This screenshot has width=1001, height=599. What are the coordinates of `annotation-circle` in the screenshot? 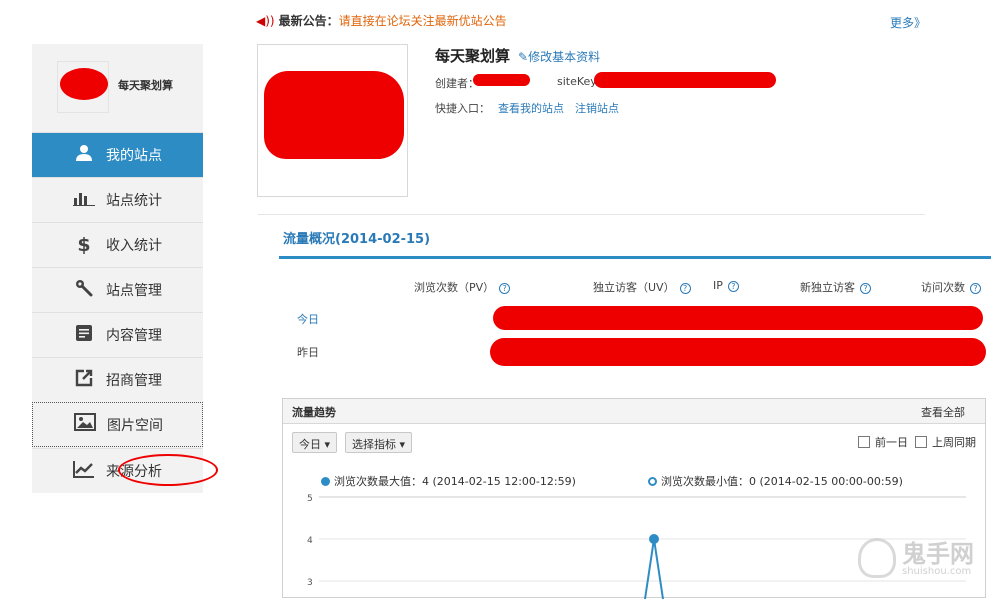 It's located at (168, 470).